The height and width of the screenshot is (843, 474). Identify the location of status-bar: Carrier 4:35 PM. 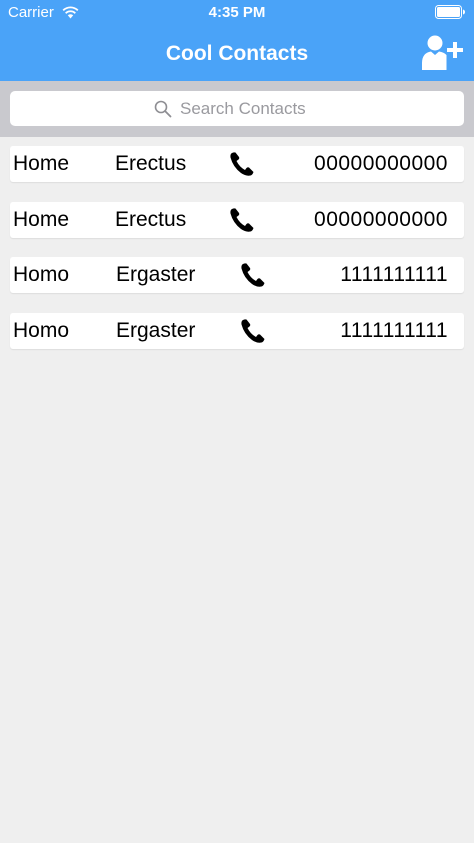
(237, 13).